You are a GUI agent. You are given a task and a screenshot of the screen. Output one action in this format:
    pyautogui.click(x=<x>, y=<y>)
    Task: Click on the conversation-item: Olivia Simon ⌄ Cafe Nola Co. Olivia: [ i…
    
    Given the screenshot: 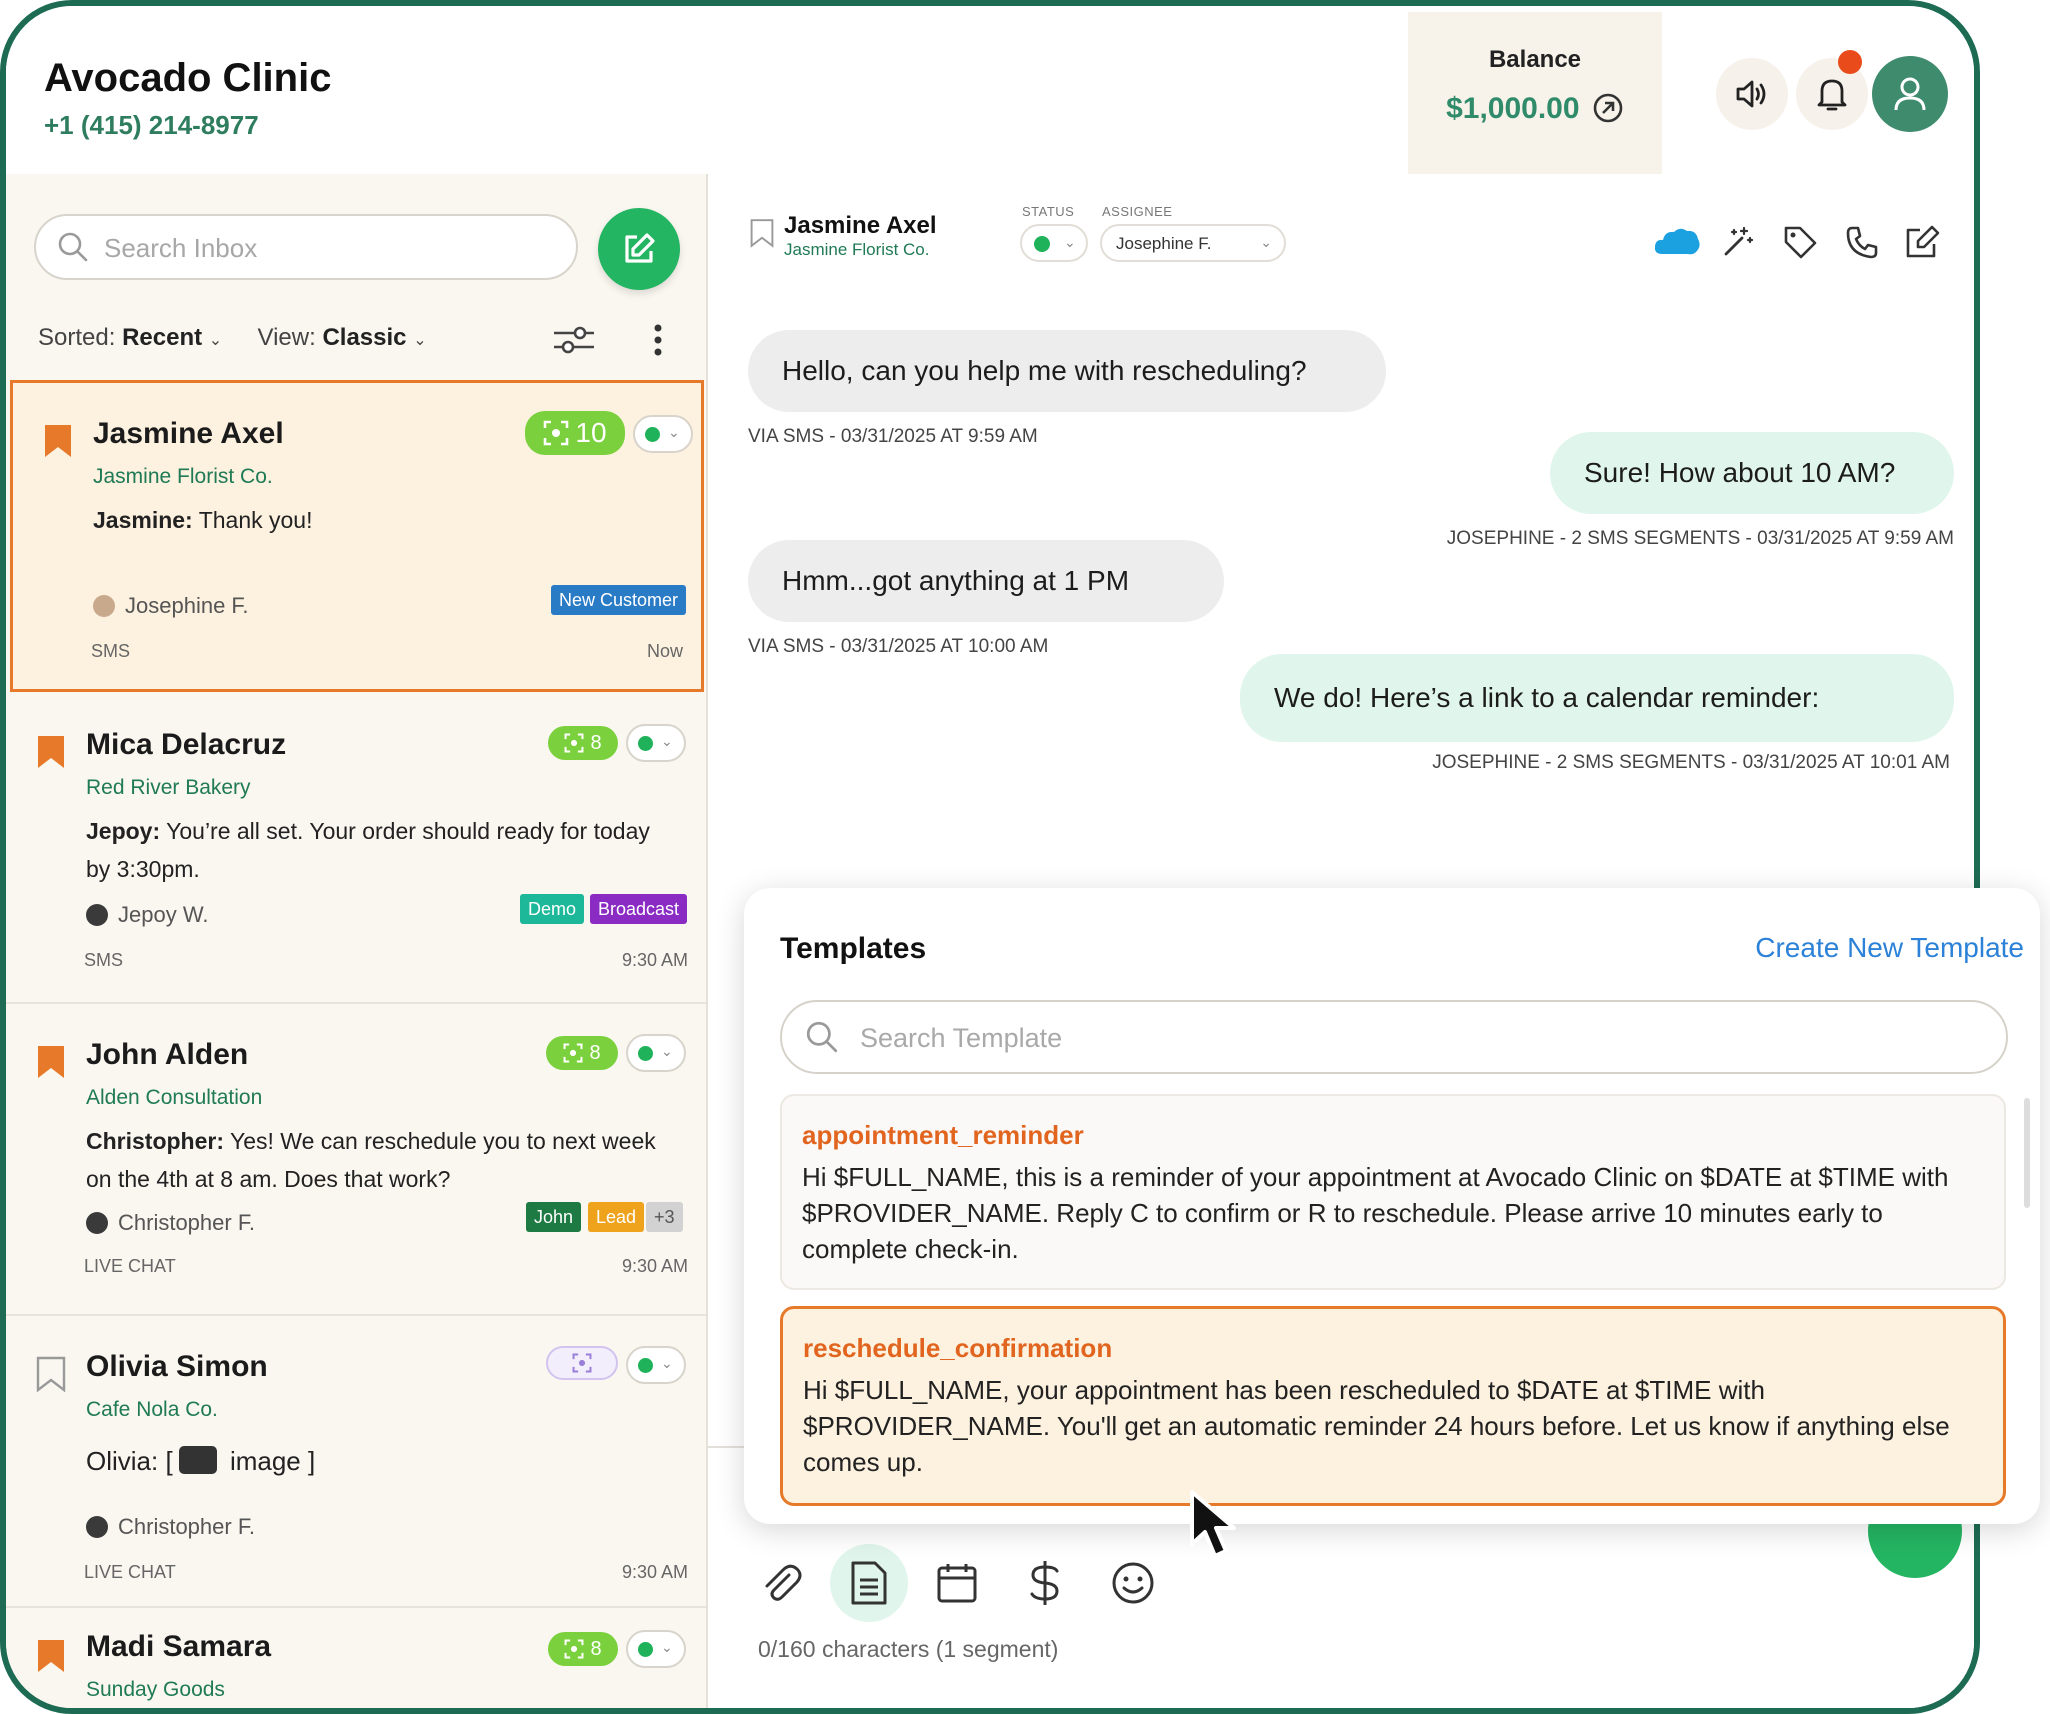 What is the action you would take?
    pyautogui.click(x=356, y=1462)
    